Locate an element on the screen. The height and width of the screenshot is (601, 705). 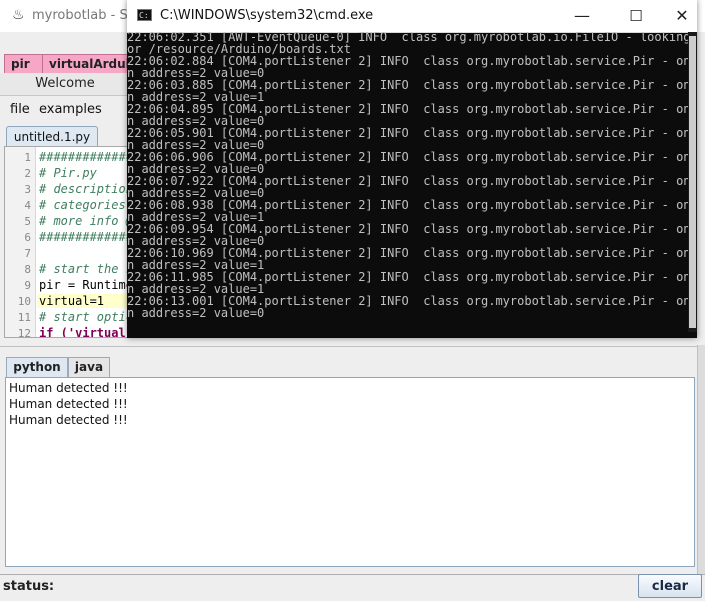
tab-virtual-arduino: virtualArduino is located at coordinates (90, 63).